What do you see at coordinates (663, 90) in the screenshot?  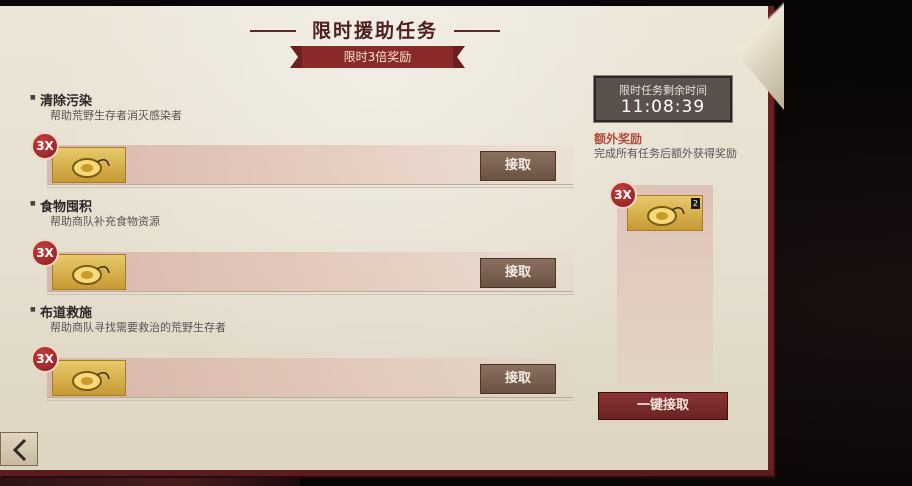 I see `timer-label: 限时任务剩余时间` at bounding box center [663, 90].